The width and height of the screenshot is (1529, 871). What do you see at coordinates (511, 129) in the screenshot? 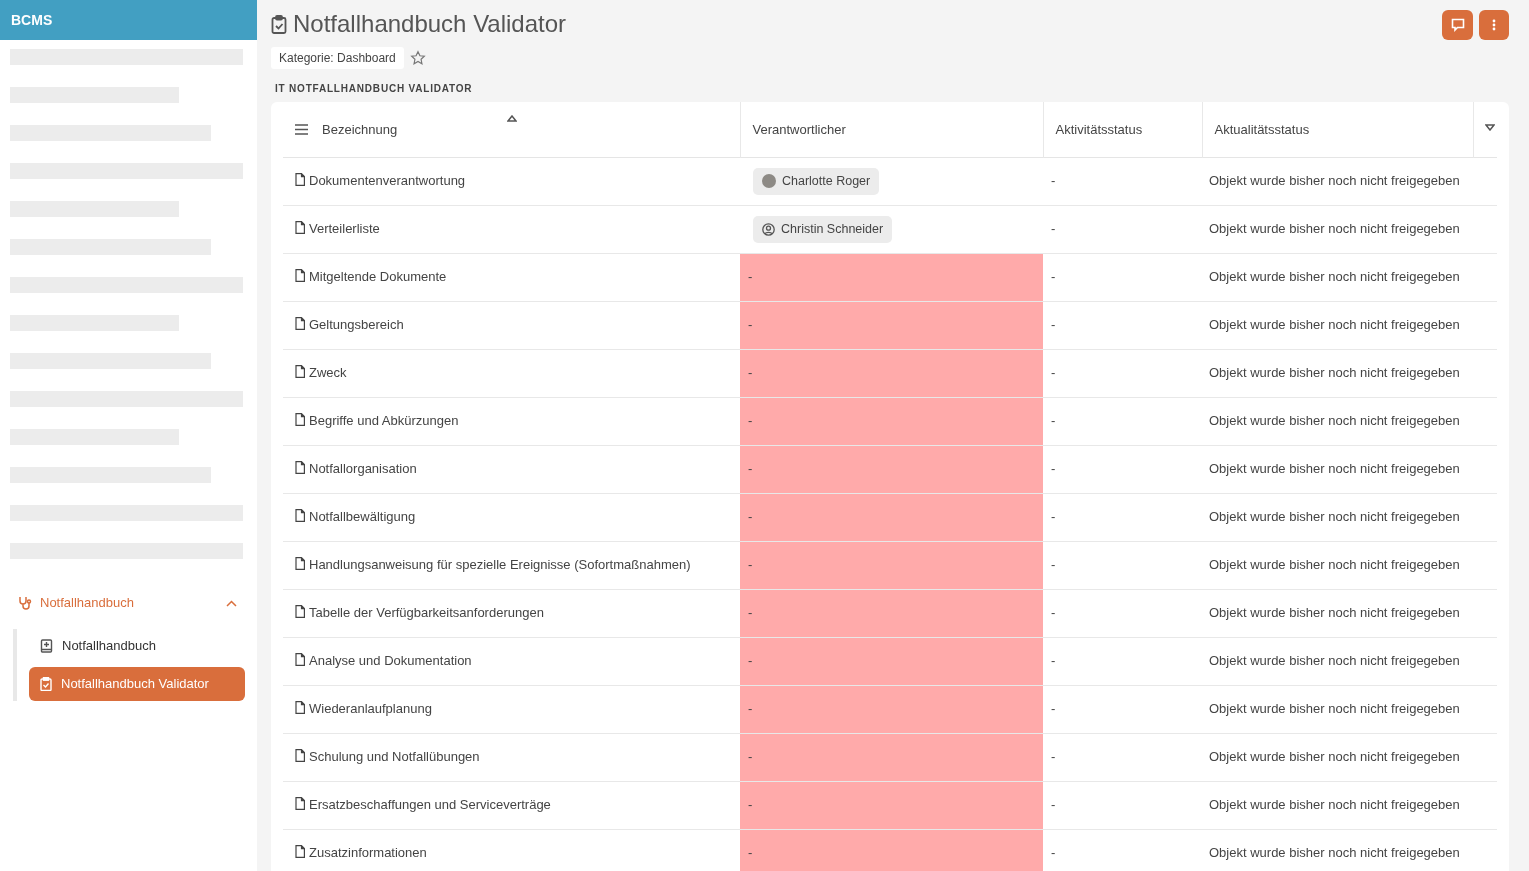
I see `column-header: Bezeichnung` at bounding box center [511, 129].